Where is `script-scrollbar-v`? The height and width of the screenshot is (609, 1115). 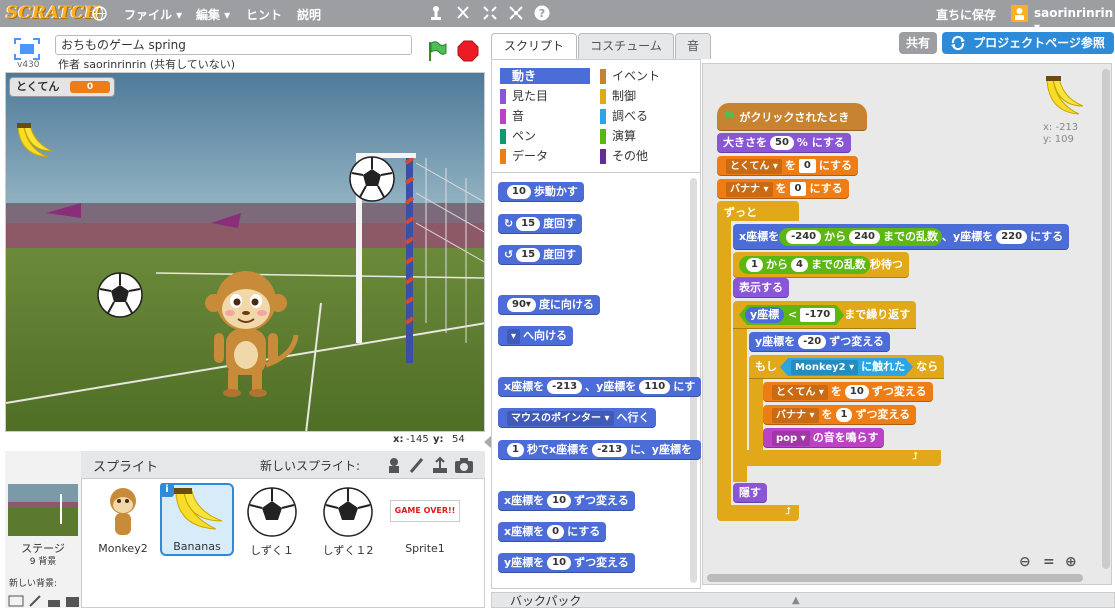
script-scrollbar-v is located at coordinates (1106, 319).